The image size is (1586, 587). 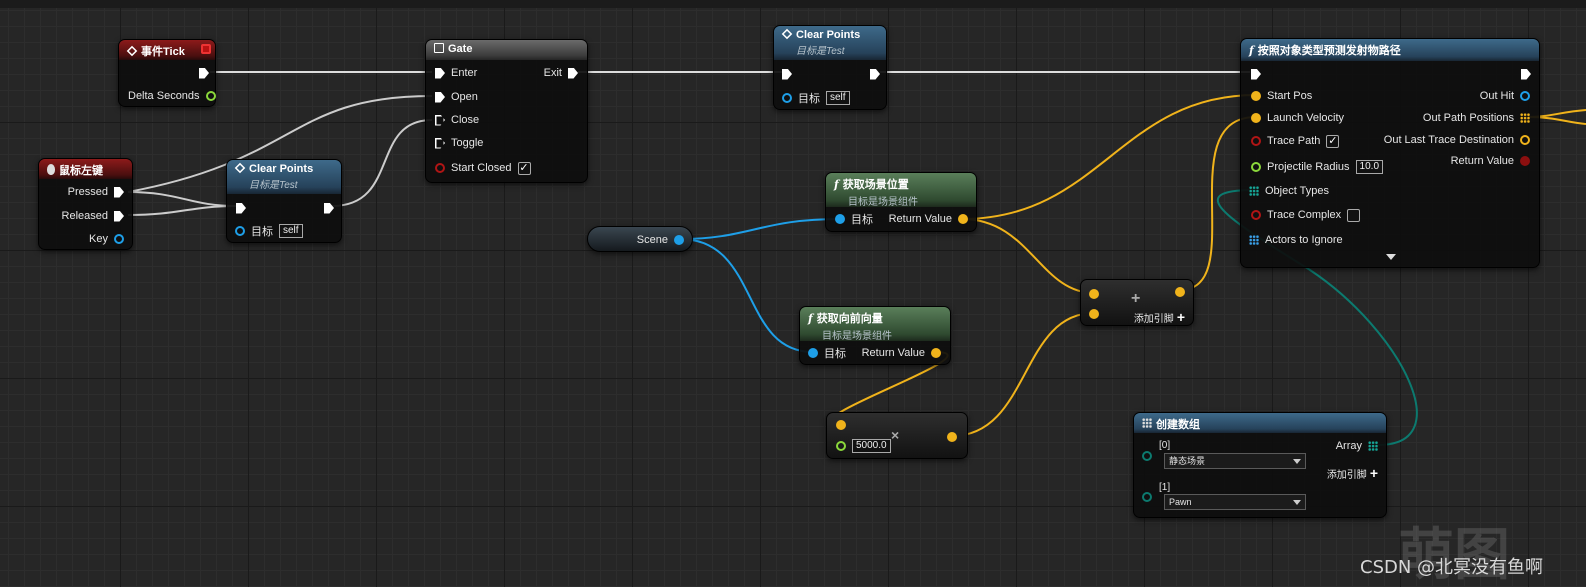 What do you see at coordinates (1357, 446) in the screenshot?
I see `array-output-pin: Array` at bounding box center [1357, 446].